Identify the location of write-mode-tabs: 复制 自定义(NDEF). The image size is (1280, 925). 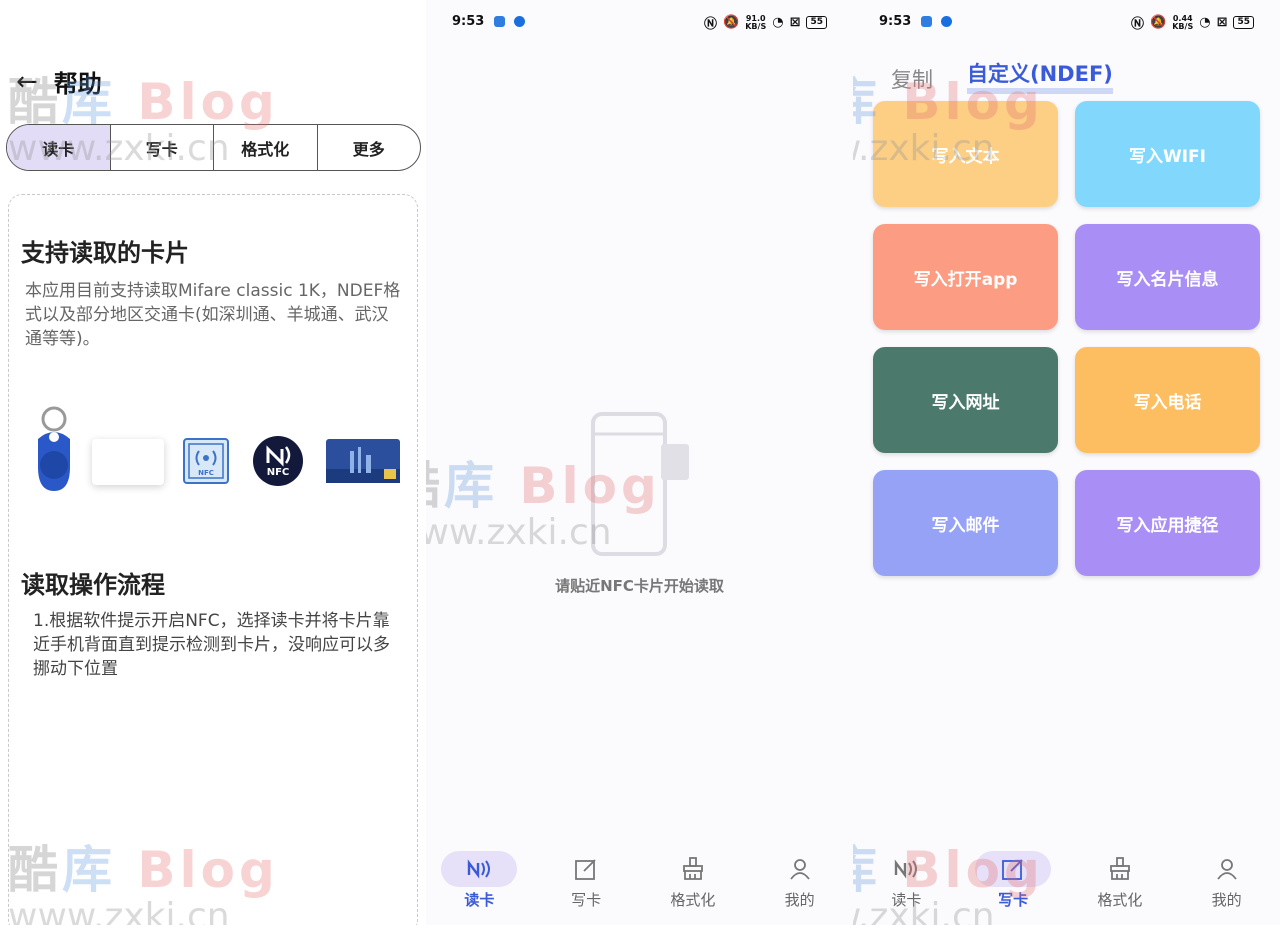
(1002, 76).